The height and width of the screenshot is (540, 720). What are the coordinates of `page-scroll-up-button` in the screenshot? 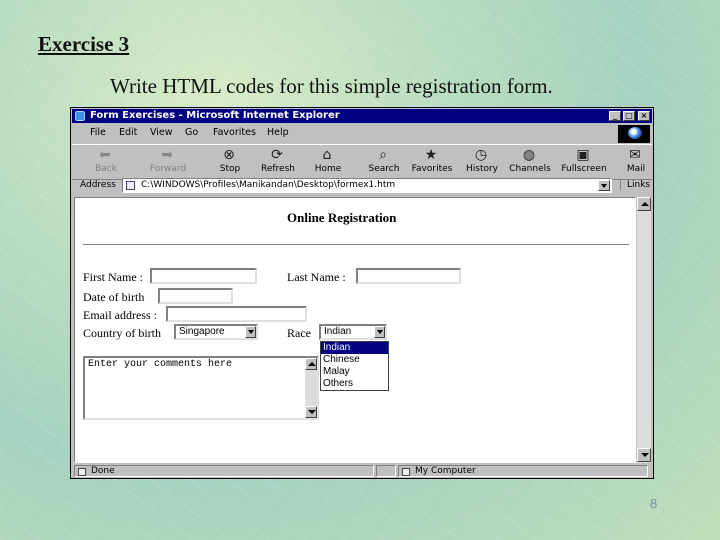 It's located at (644, 204).